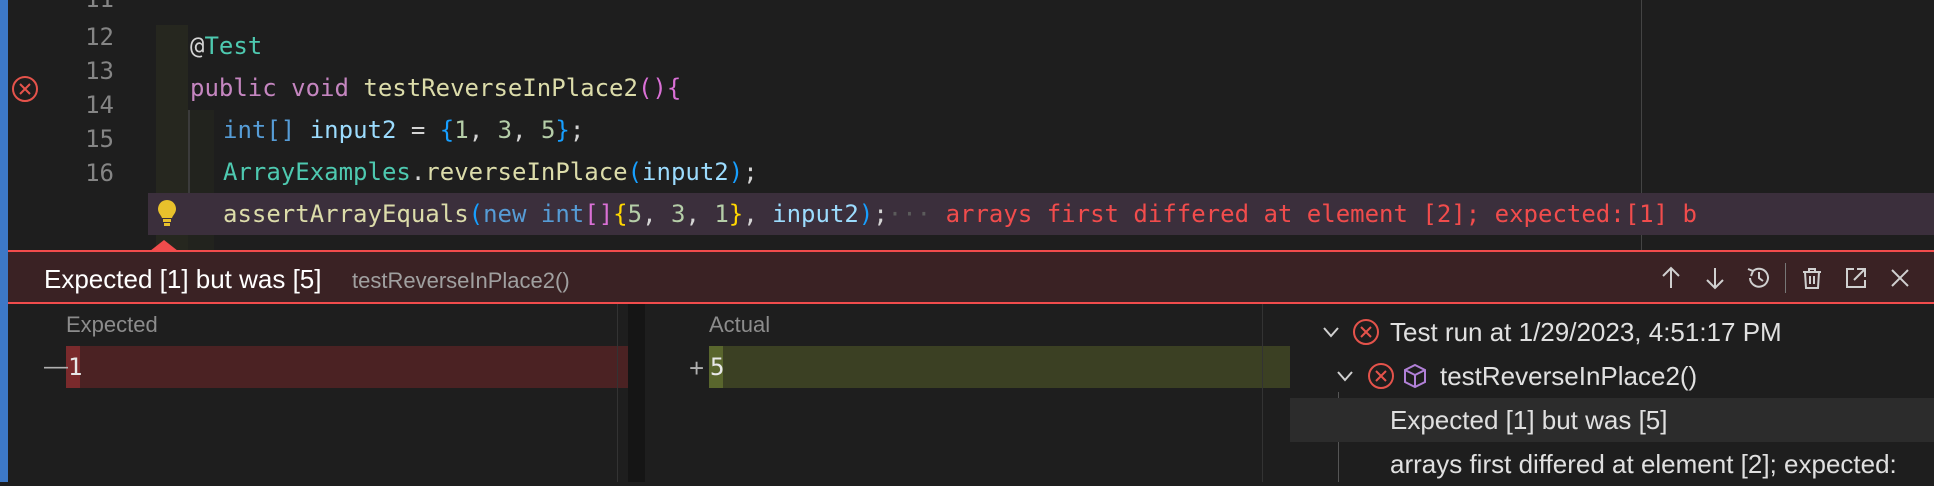 The height and width of the screenshot is (486, 1934). I want to click on method-call: reverseInPlace, so click(526, 172).